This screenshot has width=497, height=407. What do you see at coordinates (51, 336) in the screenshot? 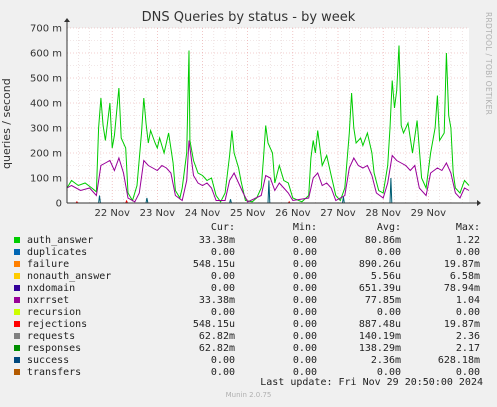
I see `legend-label: requests` at bounding box center [51, 336].